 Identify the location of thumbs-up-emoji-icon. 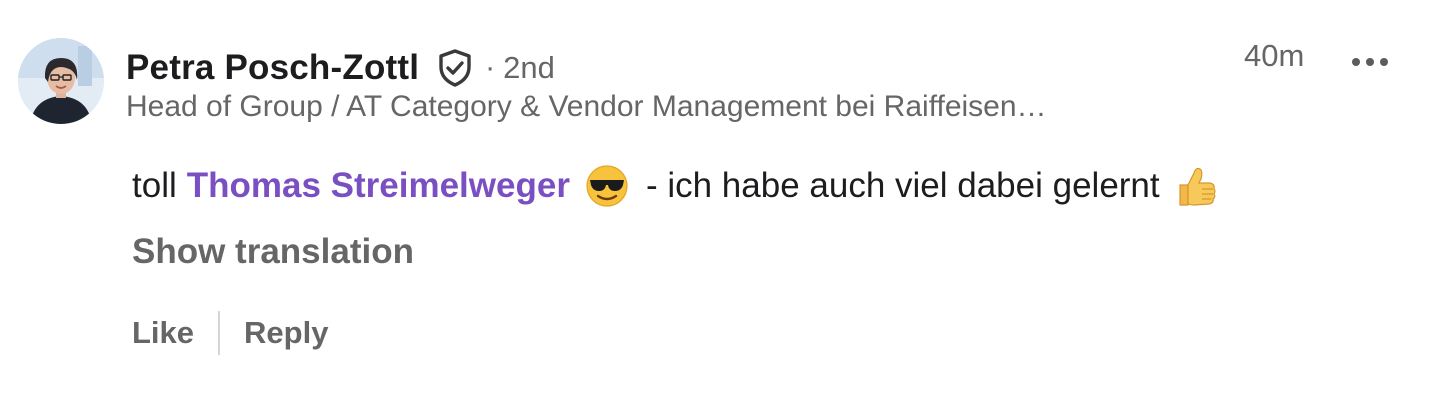
(1195, 186).